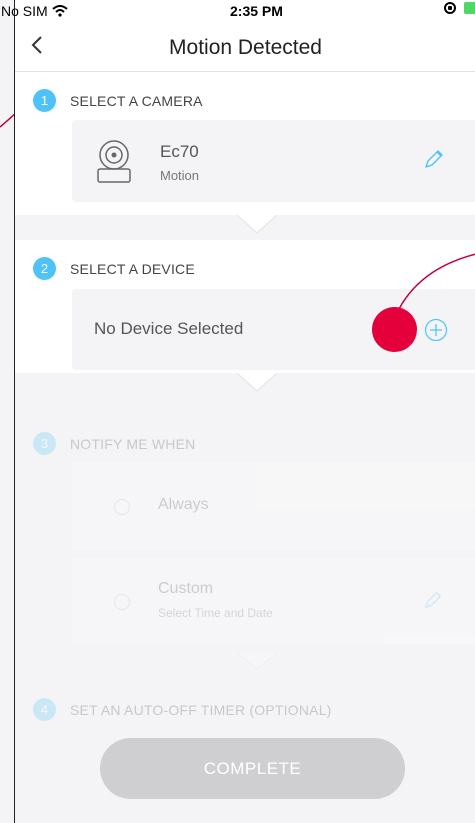 The width and height of the screenshot is (475, 823). Describe the element at coordinates (44, 100) in the screenshot. I see `step-1-badge: 1` at that location.